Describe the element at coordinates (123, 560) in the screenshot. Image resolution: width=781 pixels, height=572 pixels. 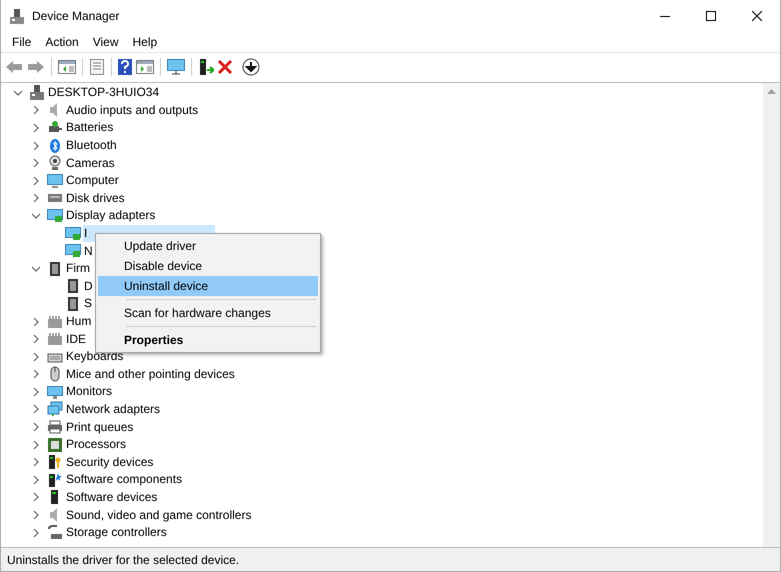
I see `status-text: Uninstalls the driver for the selected device.` at that location.